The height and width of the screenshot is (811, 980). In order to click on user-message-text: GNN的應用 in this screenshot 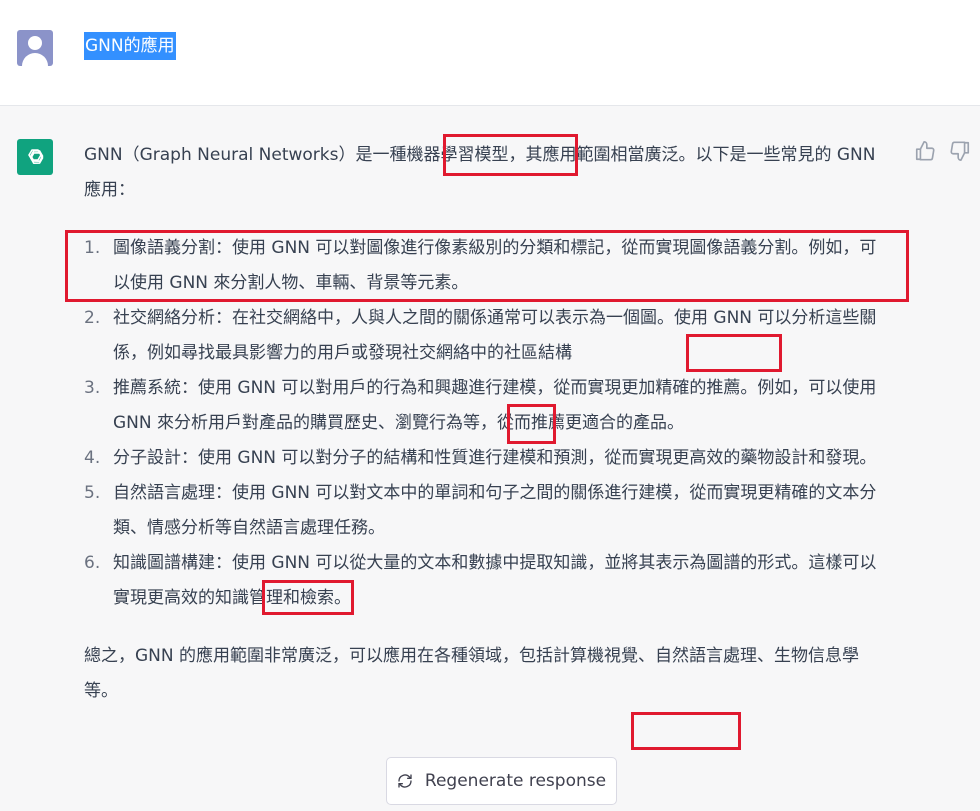, I will do `click(130, 46)`.